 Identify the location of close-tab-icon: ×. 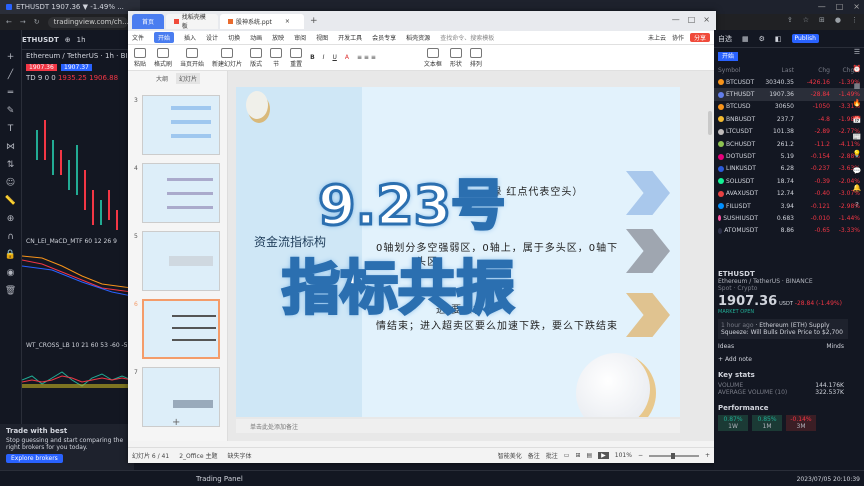
(287, 21).